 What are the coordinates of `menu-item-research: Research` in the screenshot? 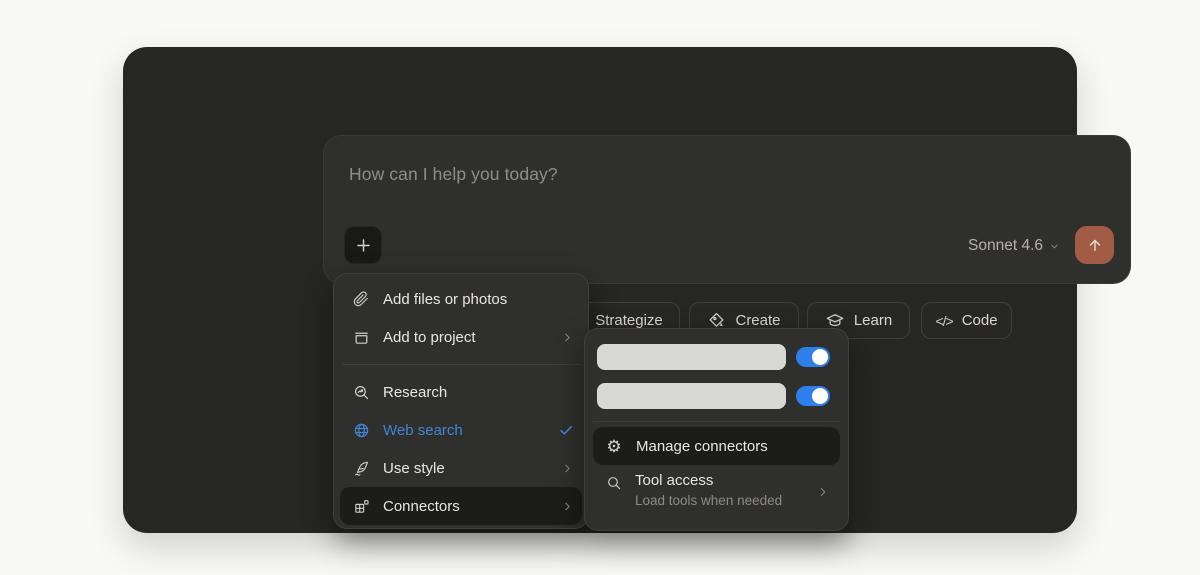 It's located at (461, 392).